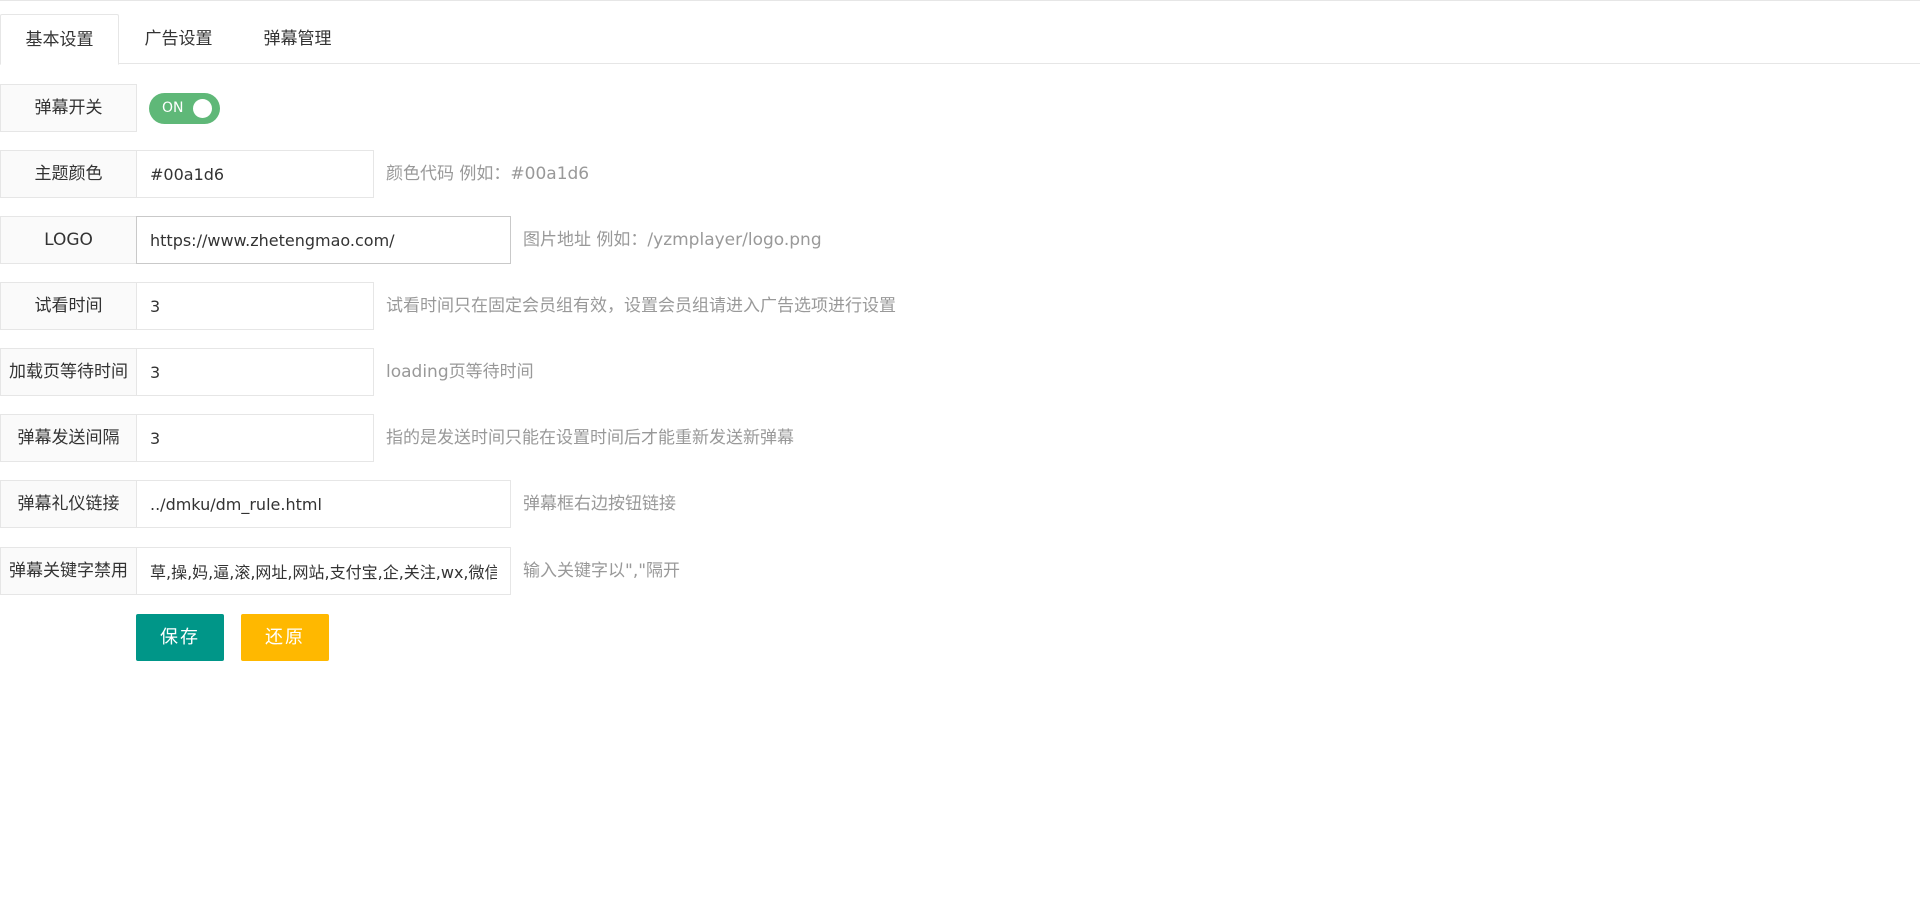 The height and width of the screenshot is (899, 1920). What do you see at coordinates (59, 39) in the screenshot?
I see `tab-basic-settings: 基本设置` at bounding box center [59, 39].